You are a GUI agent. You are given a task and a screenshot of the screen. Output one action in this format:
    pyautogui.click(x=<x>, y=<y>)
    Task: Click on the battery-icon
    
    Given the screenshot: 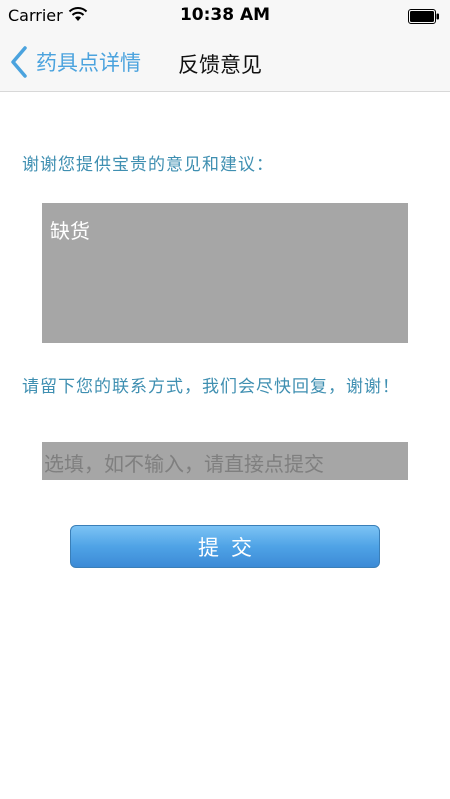 What is the action you would take?
    pyautogui.click(x=423, y=16)
    